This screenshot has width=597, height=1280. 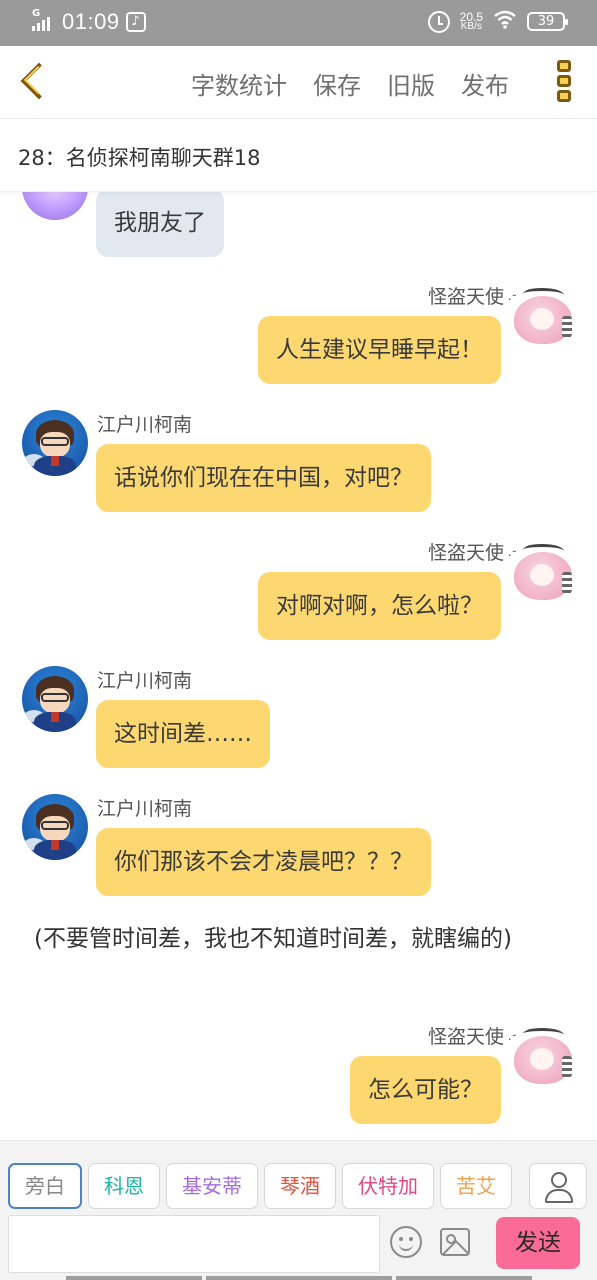 I want to click on image-icon, so click(x=455, y=1242).